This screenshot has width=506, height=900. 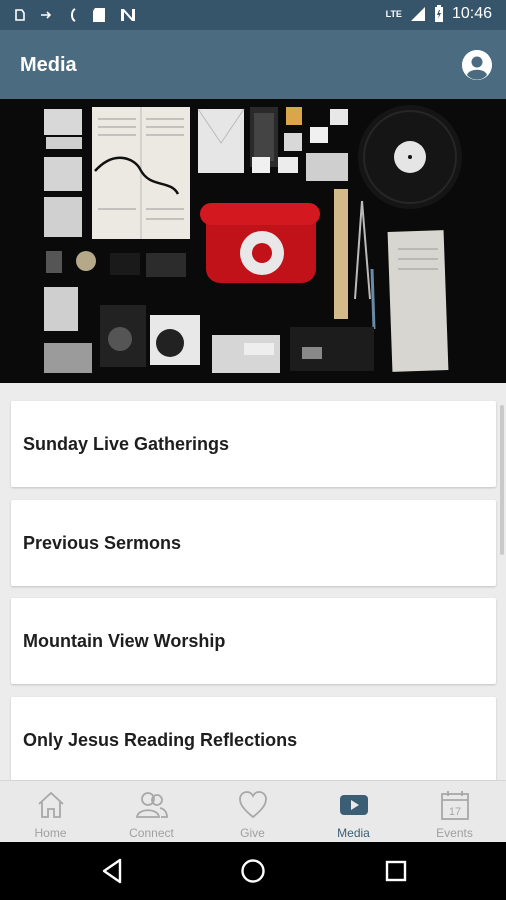 What do you see at coordinates (20, 15) in the screenshot?
I see `notification-icon` at bounding box center [20, 15].